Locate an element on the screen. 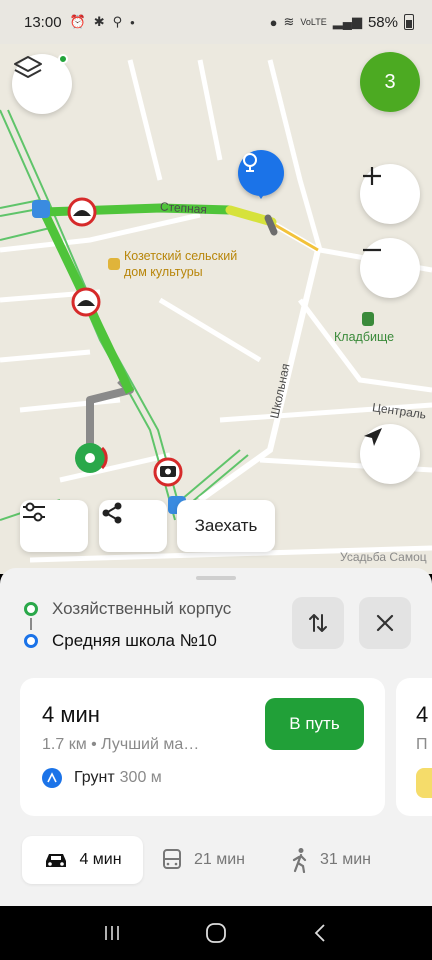 This screenshot has width=432, height=960. route-from-label: Хозяйственный корпус is located at coordinates (142, 608).